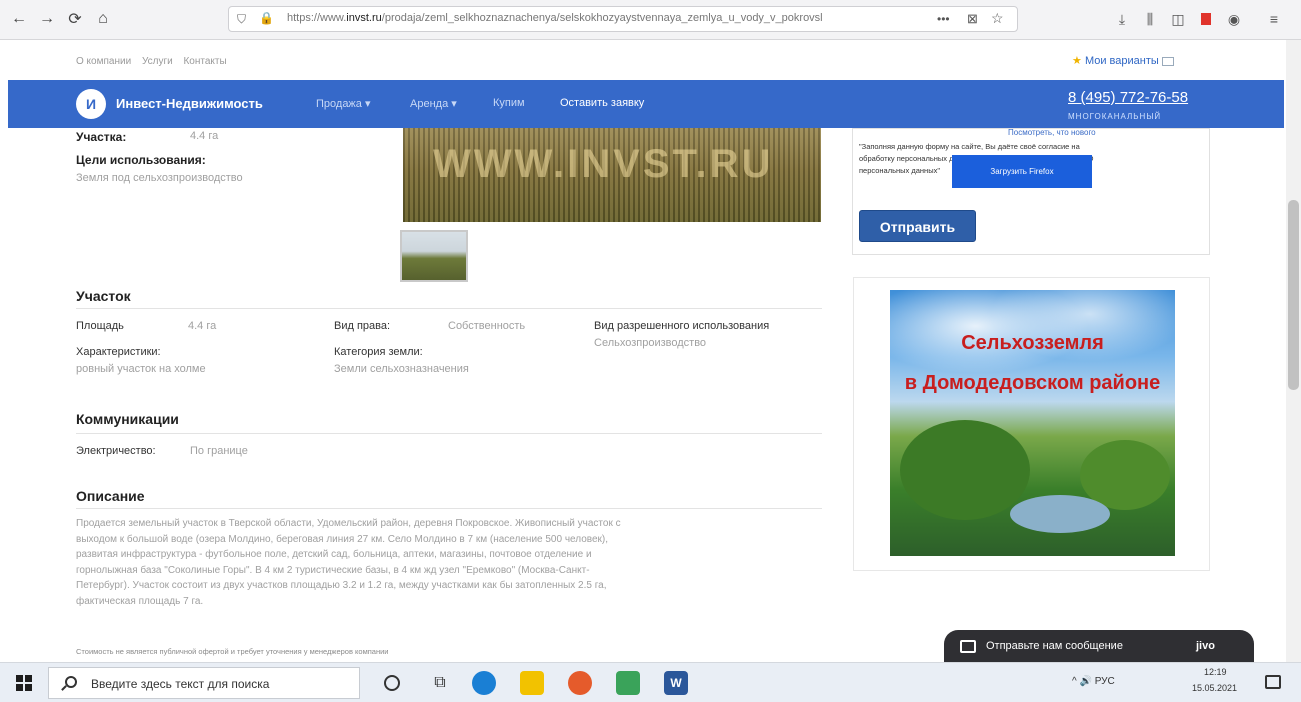  I want to click on library-icon: ⫼, so click(1150, 19).